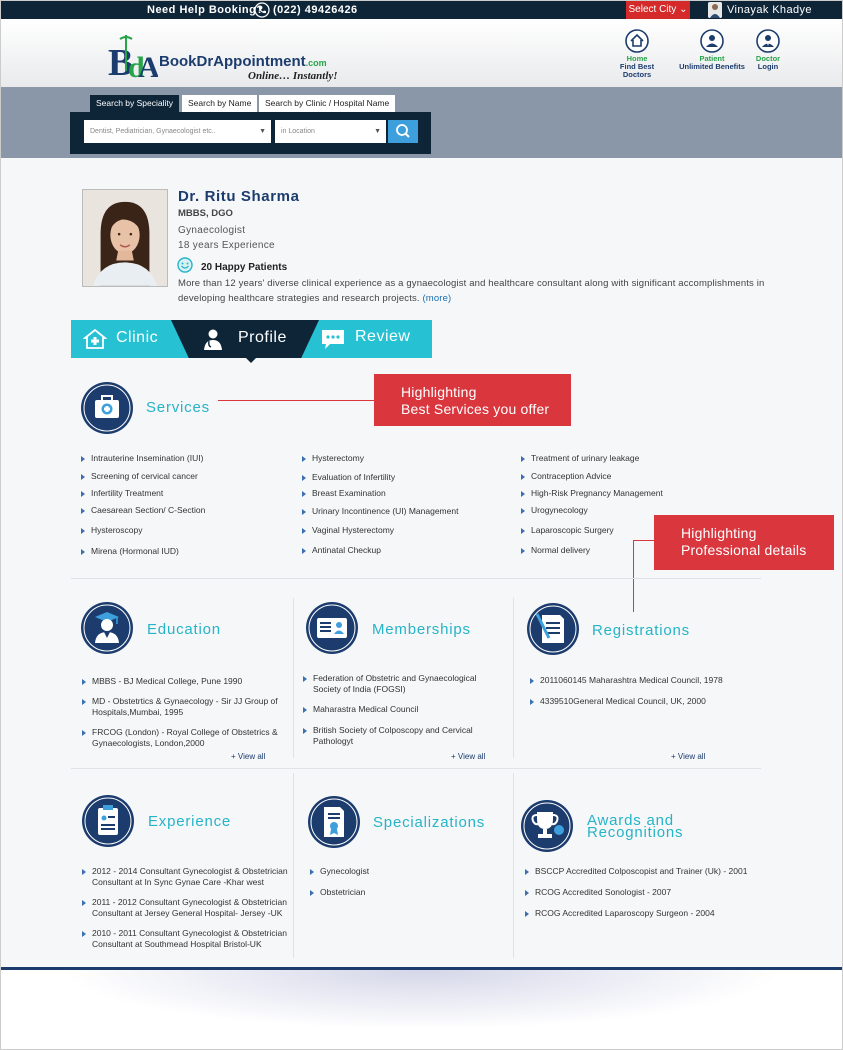  What do you see at coordinates (333, 339) in the screenshot?
I see `review-icon` at bounding box center [333, 339].